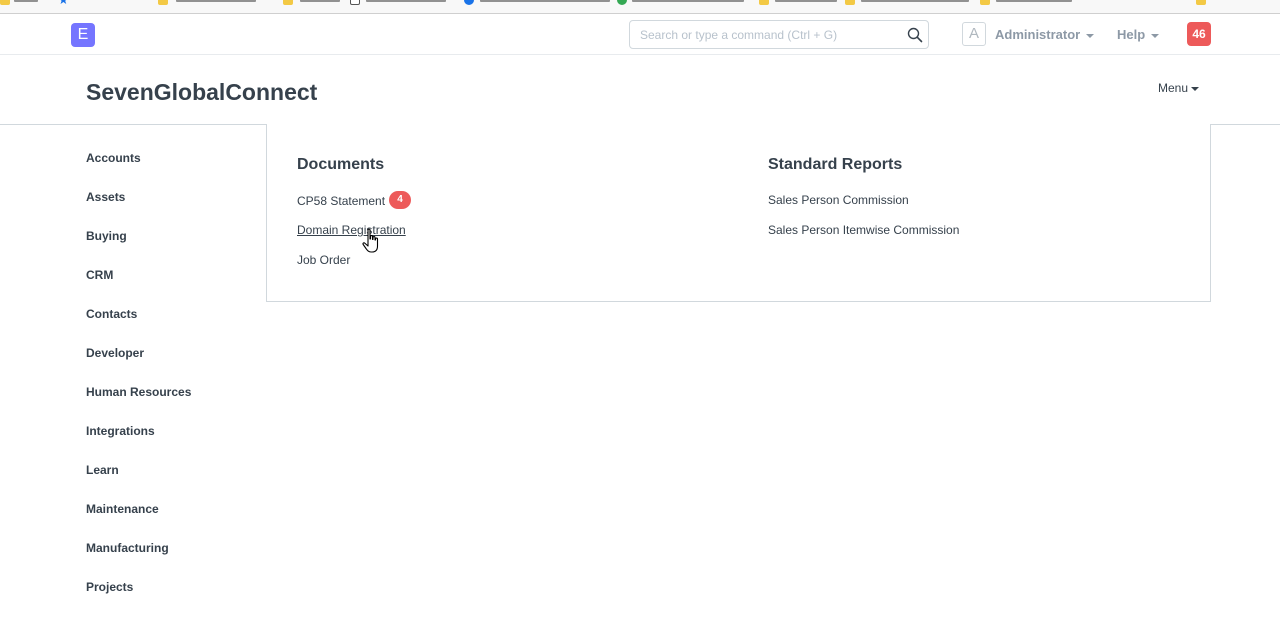 Image resolution: width=1280 pixels, height=620 pixels. What do you see at coordinates (355, 2) in the screenshot?
I see `bookmark-page-icon` at bounding box center [355, 2].